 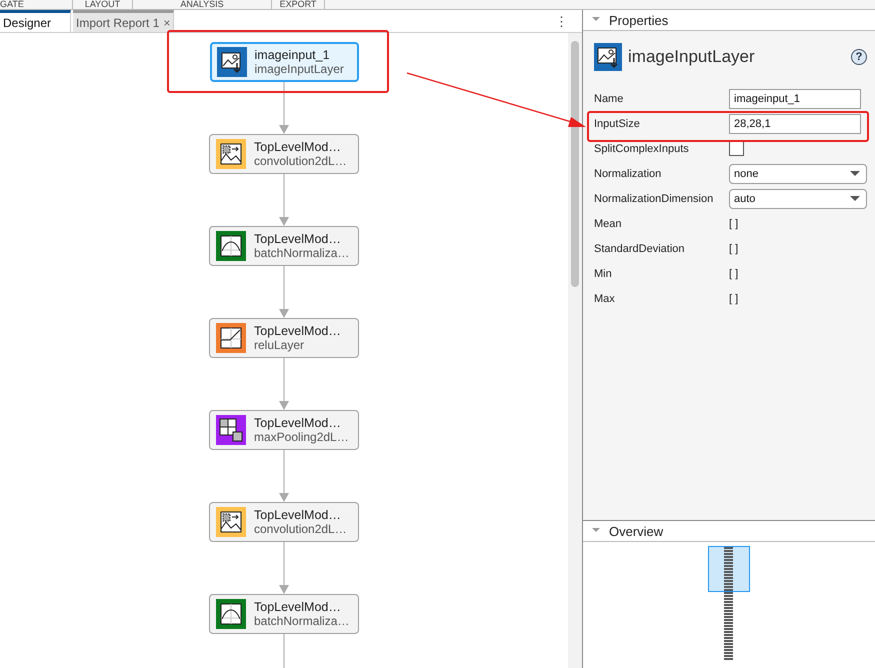 What do you see at coordinates (605, 298) in the screenshot?
I see `property-label: Max` at bounding box center [605, 298].